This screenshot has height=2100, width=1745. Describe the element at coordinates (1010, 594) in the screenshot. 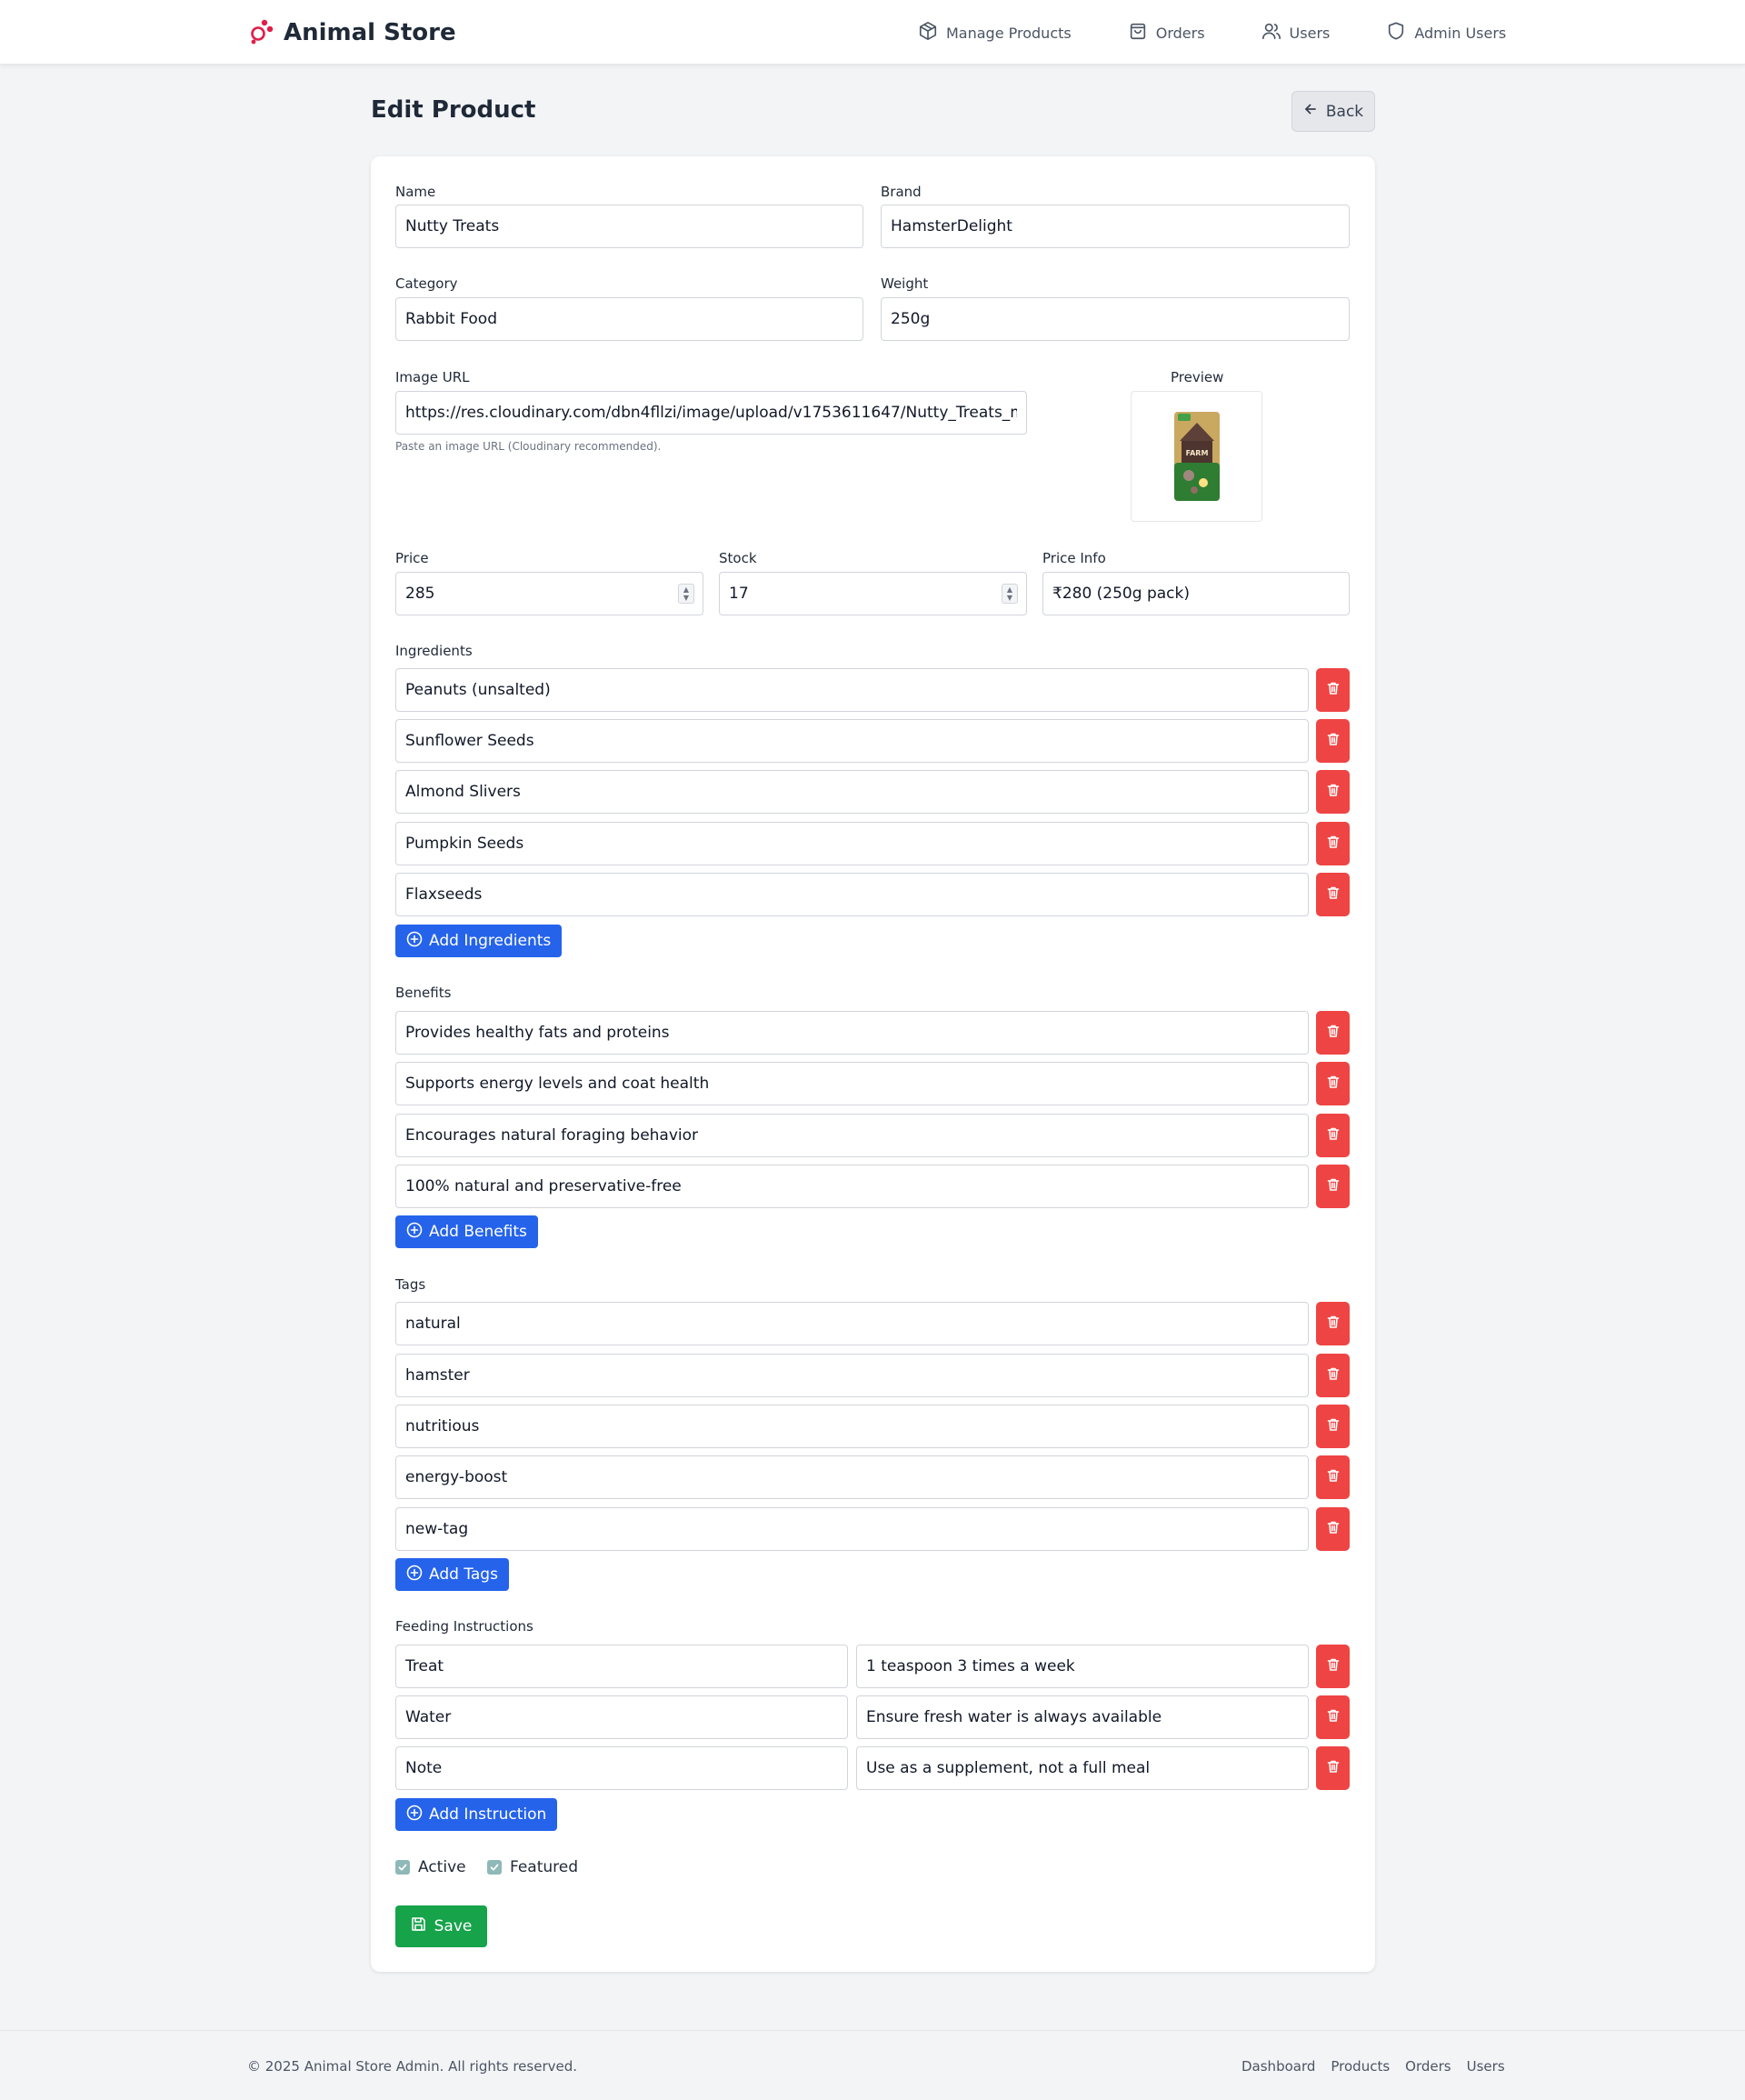

I see `stock-spinner: ▲ ▼` at that location.